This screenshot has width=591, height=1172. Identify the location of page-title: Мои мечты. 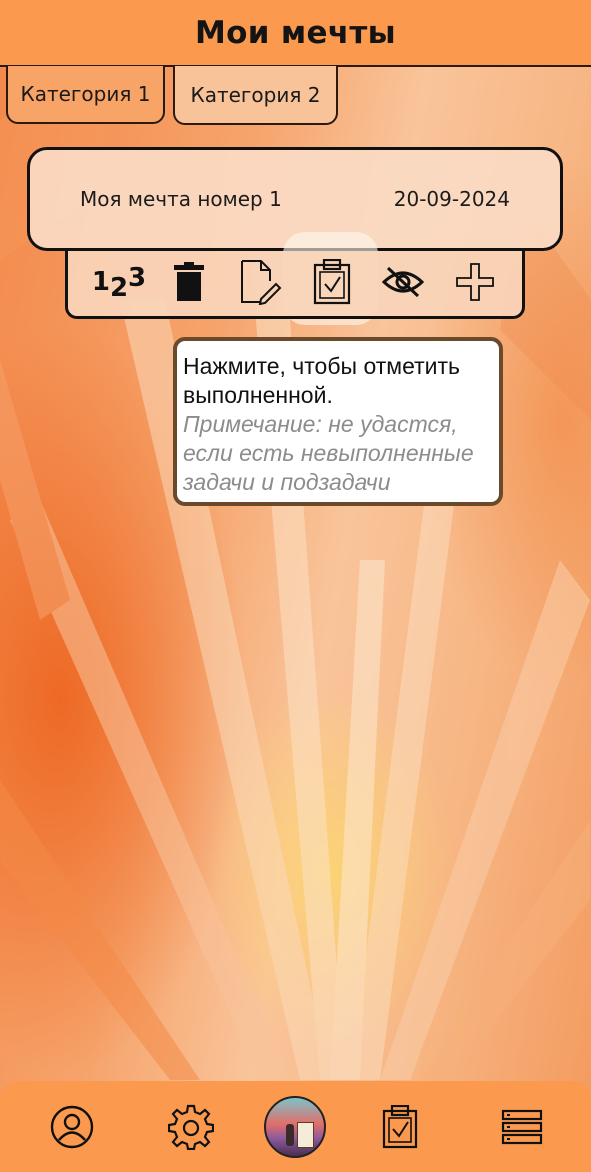
(295, 32).